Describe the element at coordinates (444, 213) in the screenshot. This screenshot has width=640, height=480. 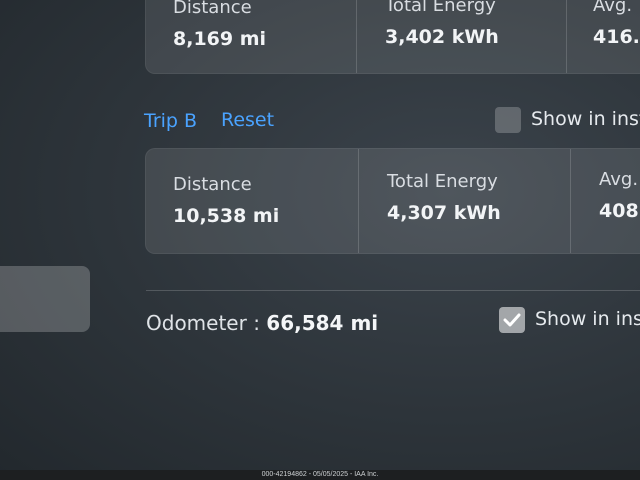
I see `trip-b-energy-value: 4,307 kWh` at that location.